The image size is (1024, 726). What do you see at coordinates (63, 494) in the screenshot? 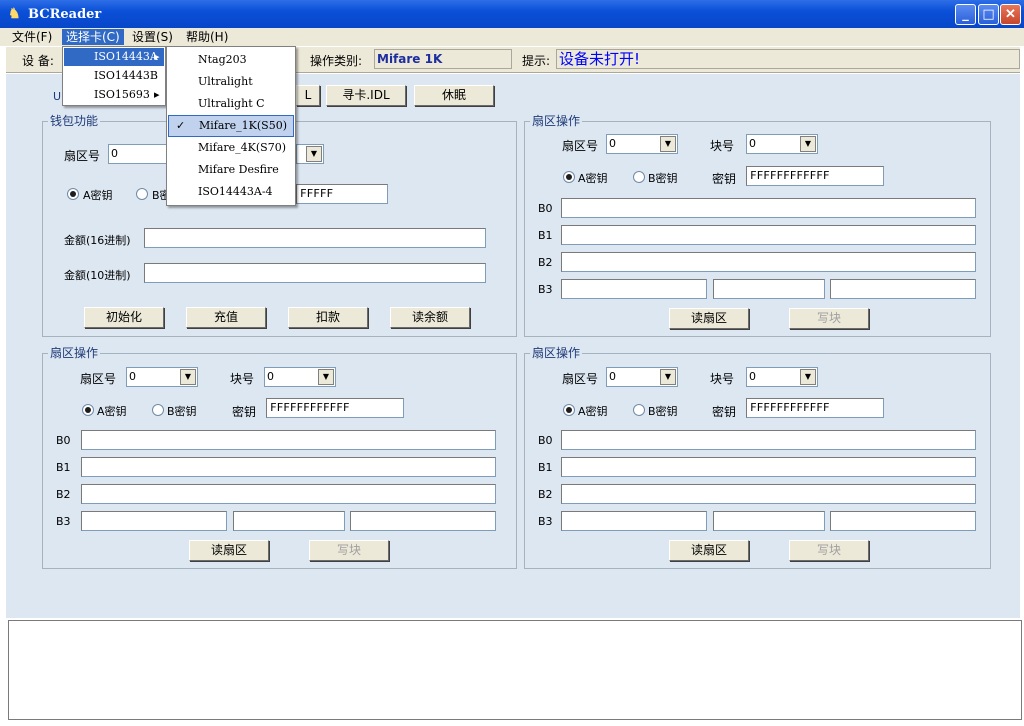
I see `b2-label: B2` at bounding box center [63, 494].